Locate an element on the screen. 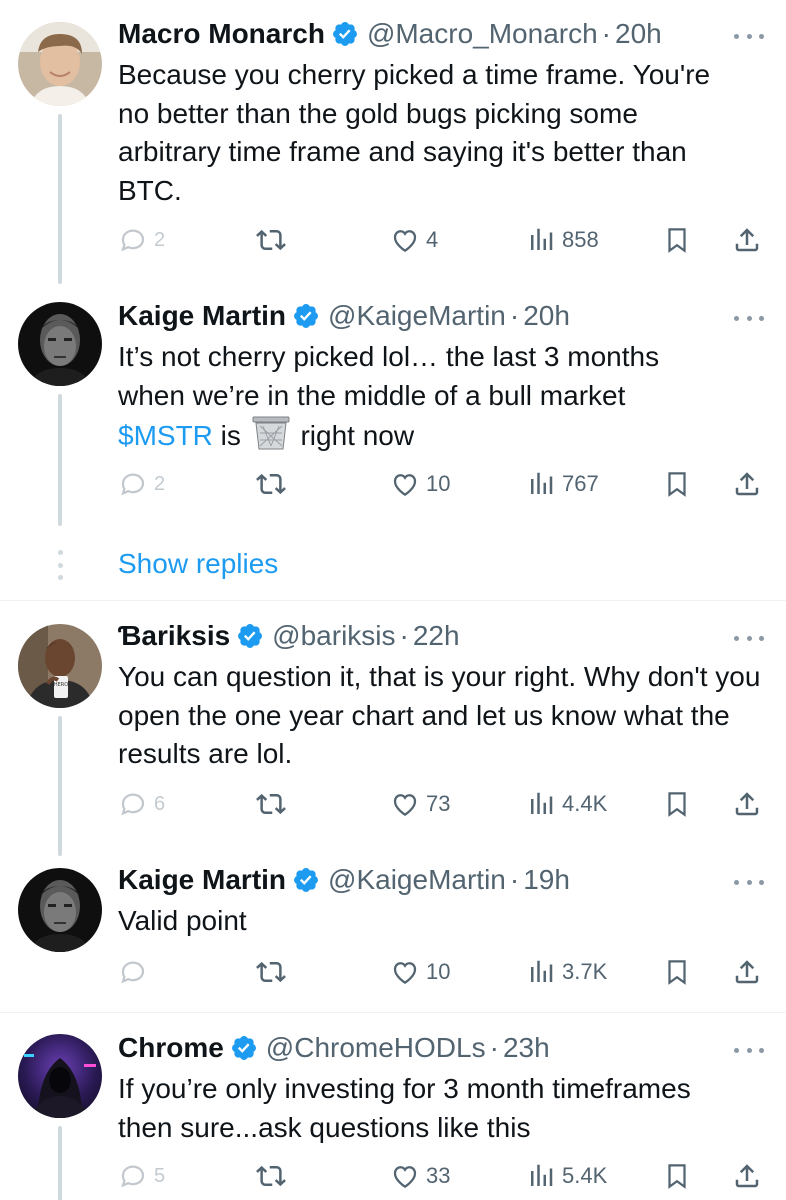 The image size is (786, 1200). timestamp: 23h is located at coordinates (526, 1048).